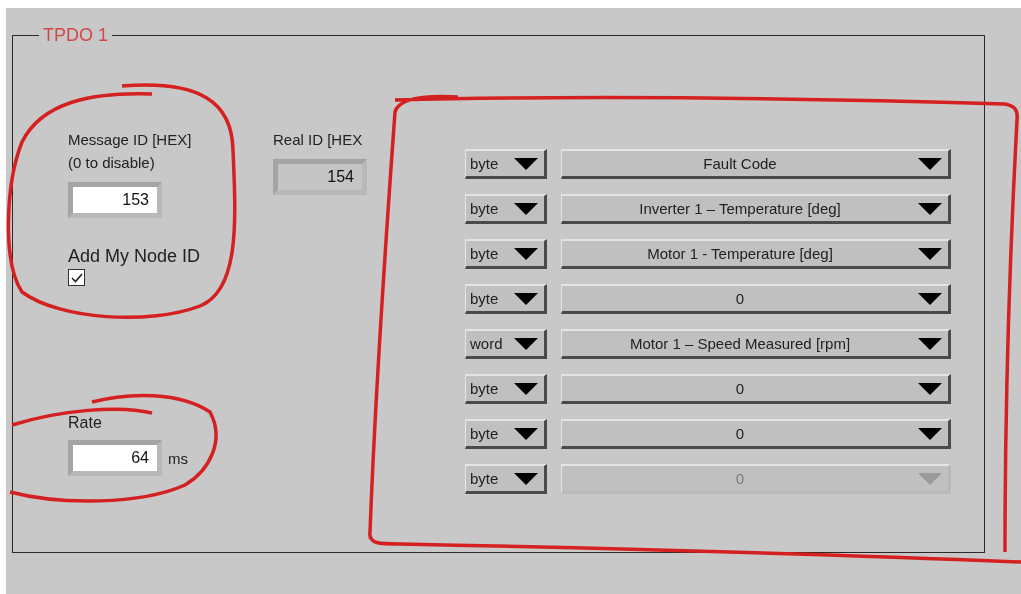 This screenshot has height=594, width=1021. Describe the element at coordinates (178, 458) in the screenshot. I see `unit-label: ms` at that location.